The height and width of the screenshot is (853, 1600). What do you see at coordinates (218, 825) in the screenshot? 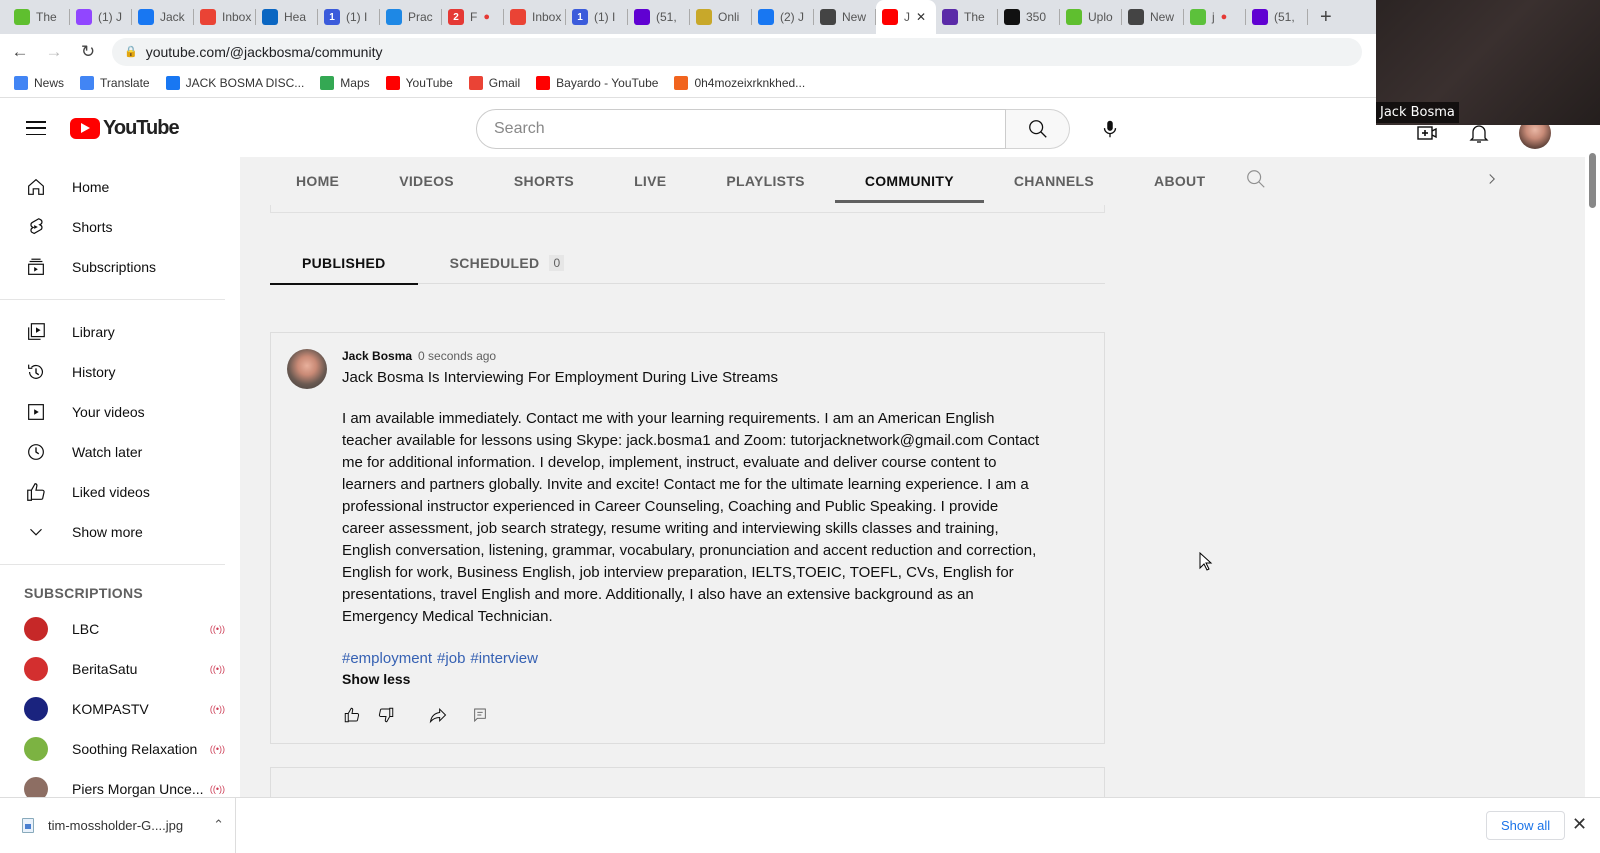
I see `chevron-up-icon: ⌃` at bounding box center [218, 825].